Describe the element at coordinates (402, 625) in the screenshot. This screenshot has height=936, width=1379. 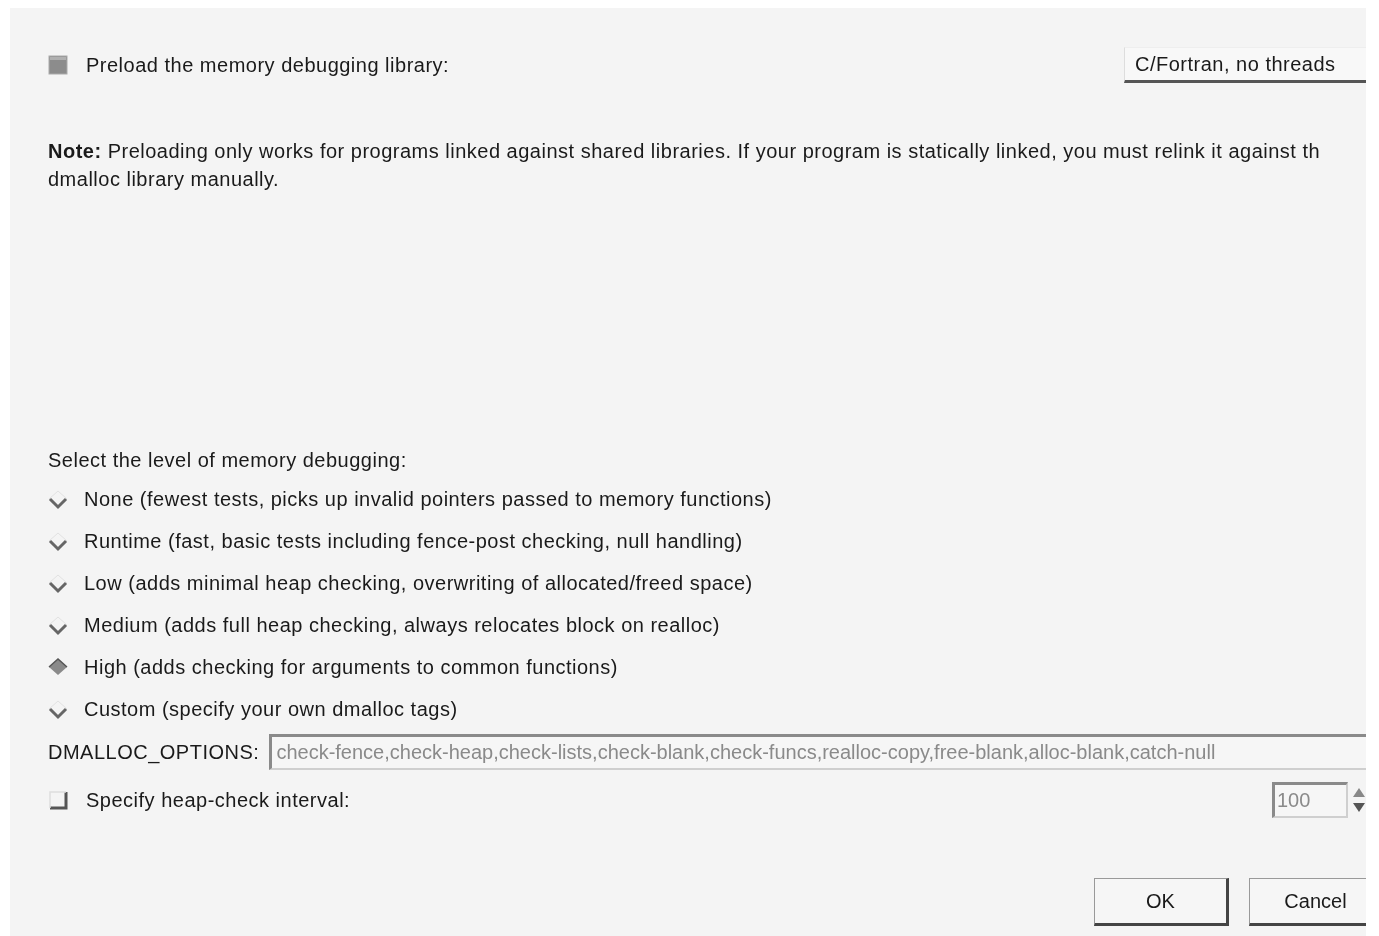
I see `radio-label: Medium (adds full heap checking, always relocates block on realloc)` at that location.